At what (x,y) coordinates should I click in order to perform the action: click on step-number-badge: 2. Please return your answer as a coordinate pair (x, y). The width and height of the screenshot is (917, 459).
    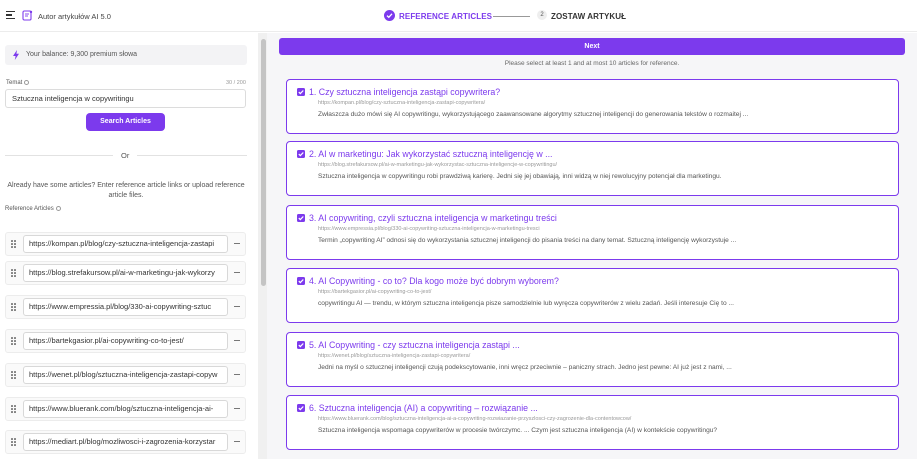
    Looking at the image, I should click on (542, 15).